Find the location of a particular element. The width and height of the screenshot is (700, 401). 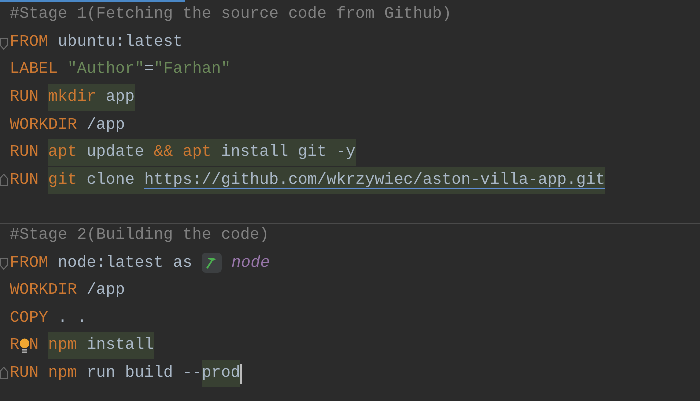

code-line: R N npm install is located at coordinates (82, 346).